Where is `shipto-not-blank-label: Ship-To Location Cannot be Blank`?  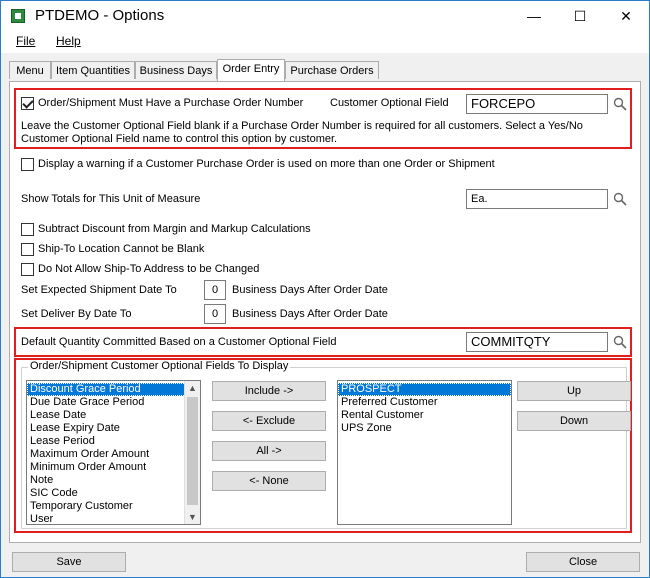
shipto-not-blank-label: Ship-To Location Cannot be Blank is located at coordinates (121, 249).